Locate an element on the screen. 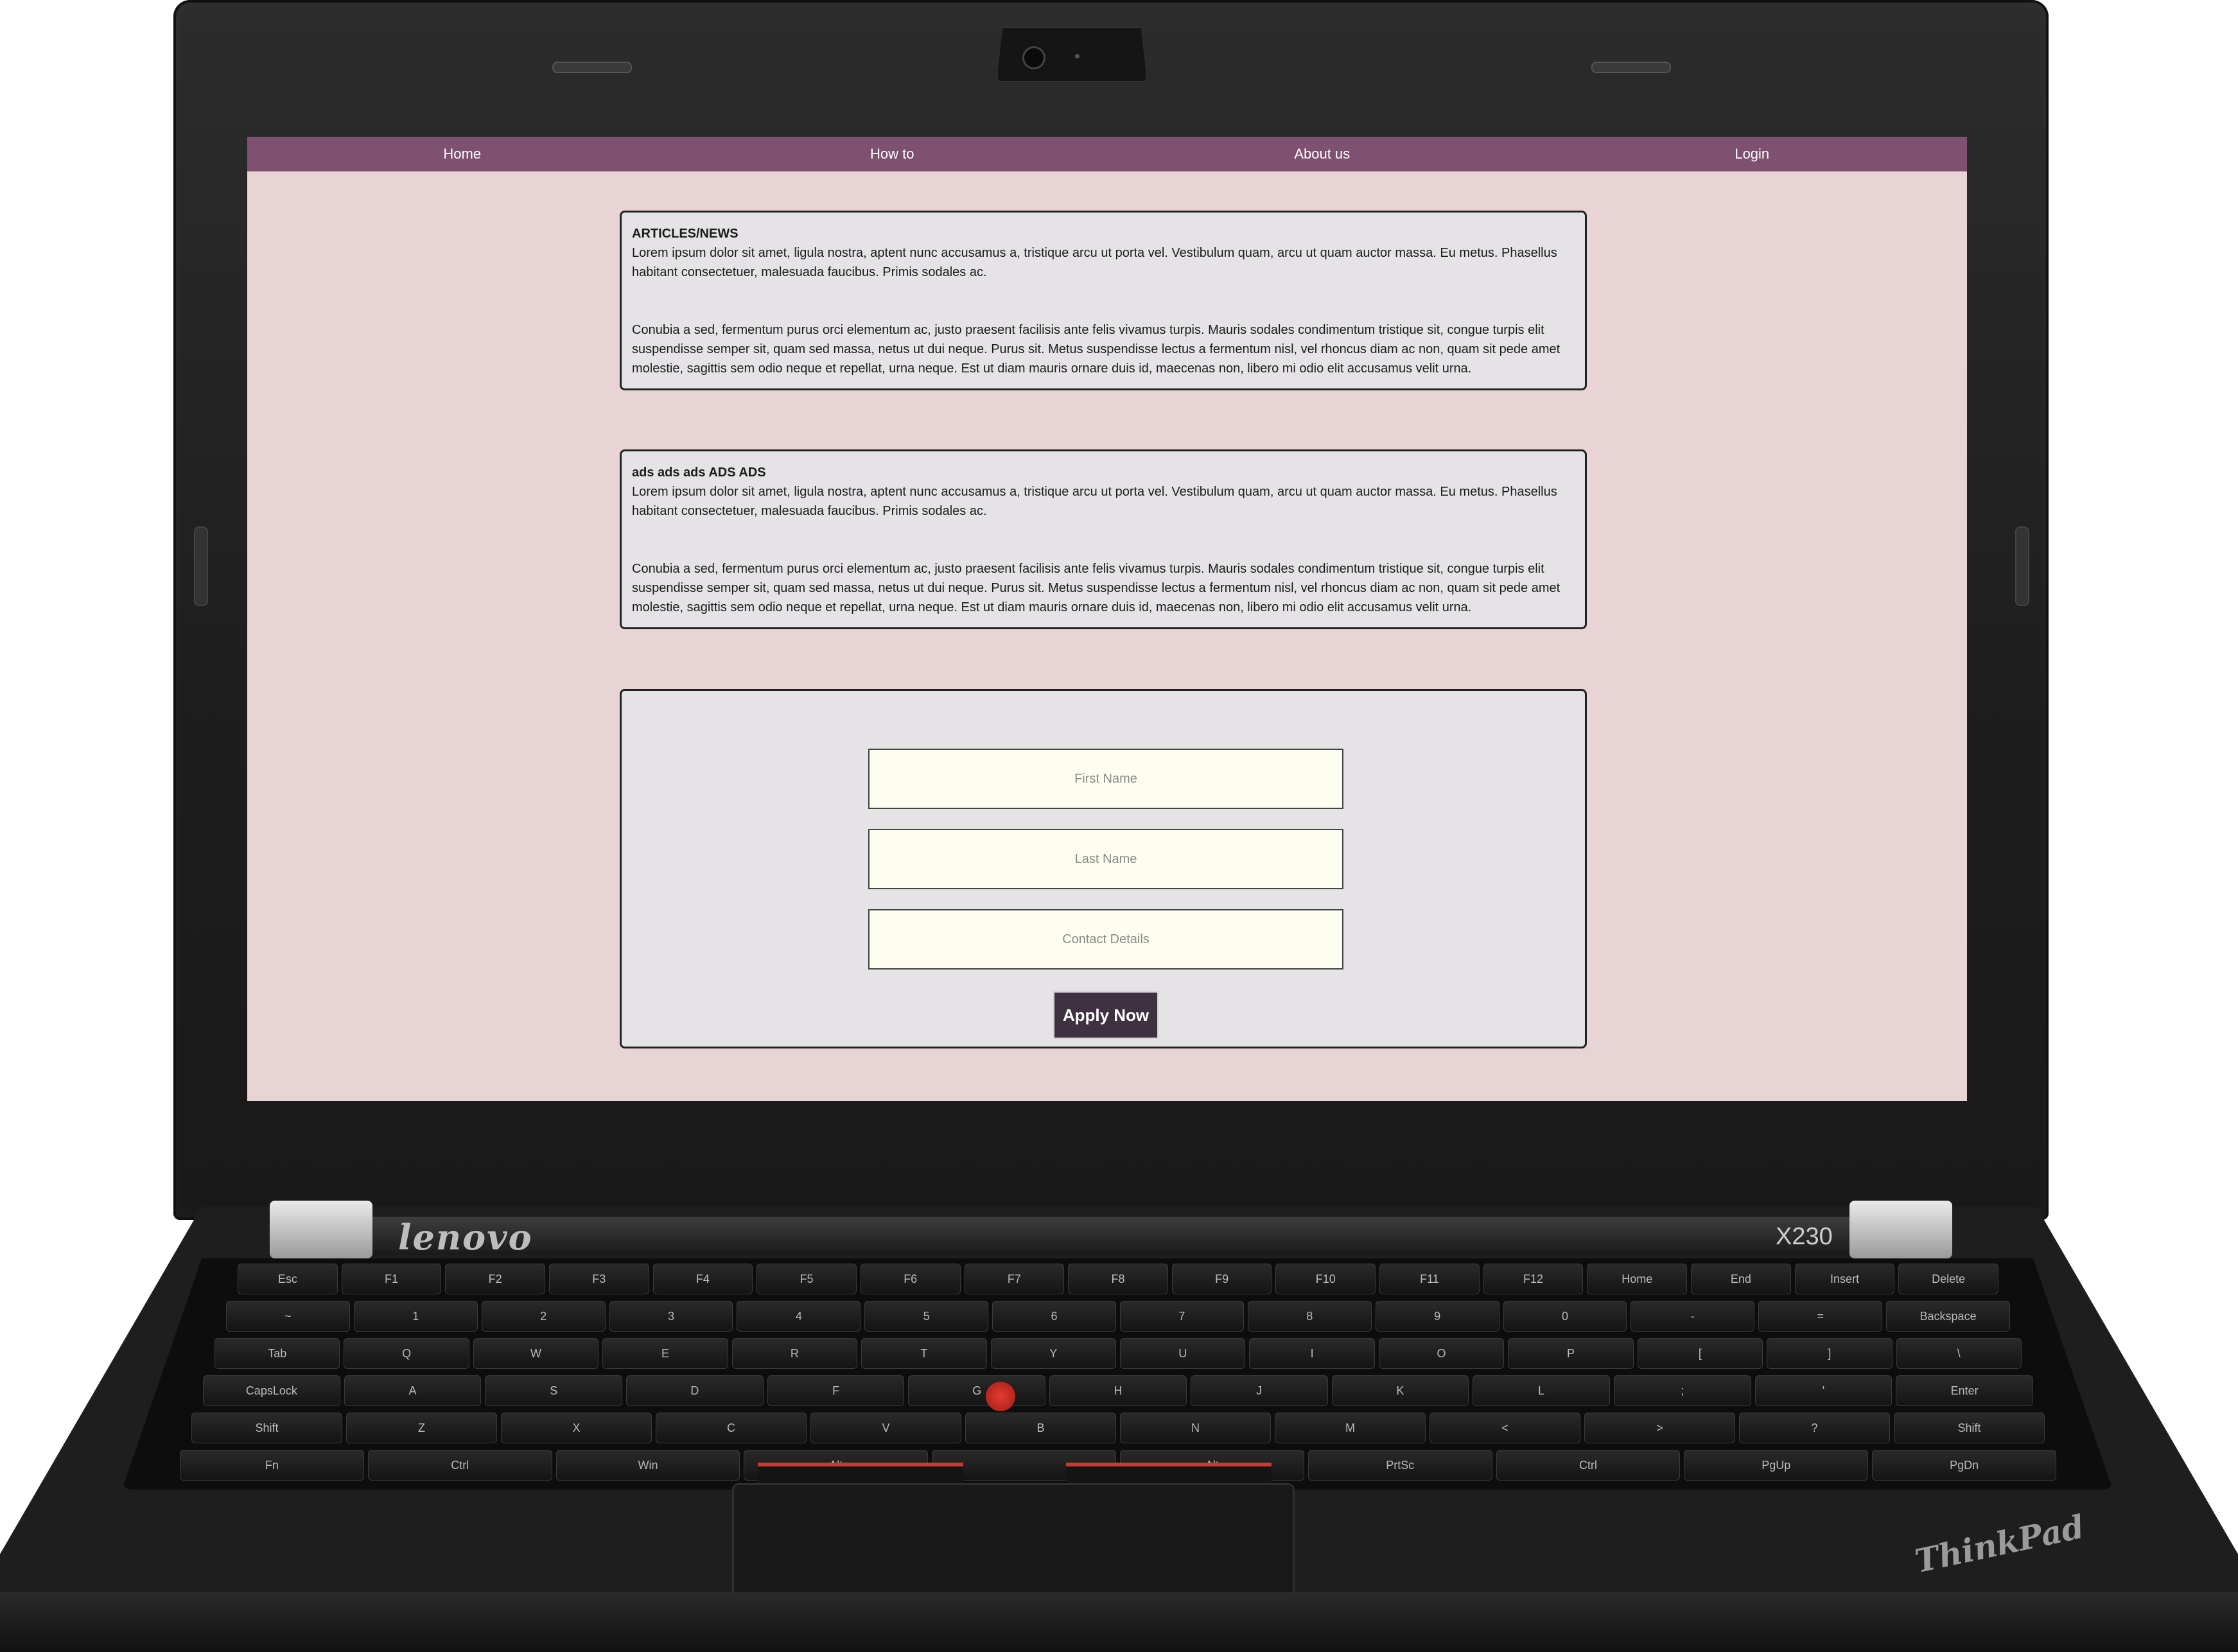  key: F1 is located at coordinates (391, 1279).